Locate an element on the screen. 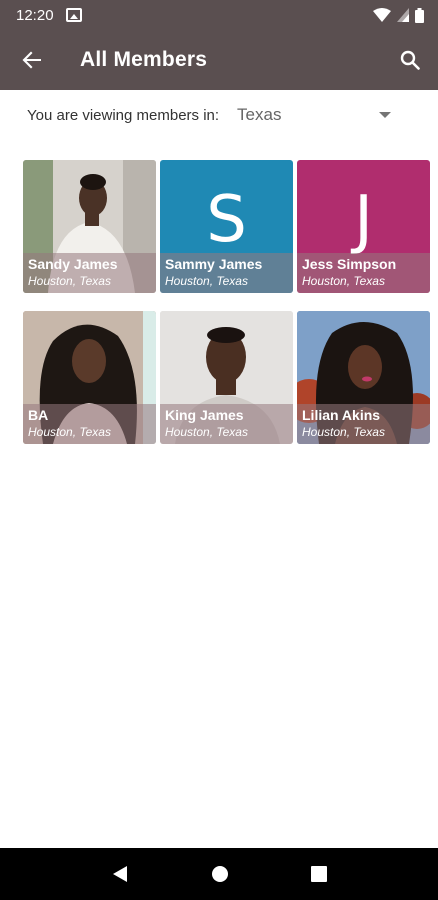  member-caption: BA Houston, Texas is located at coordinates (89, 424).